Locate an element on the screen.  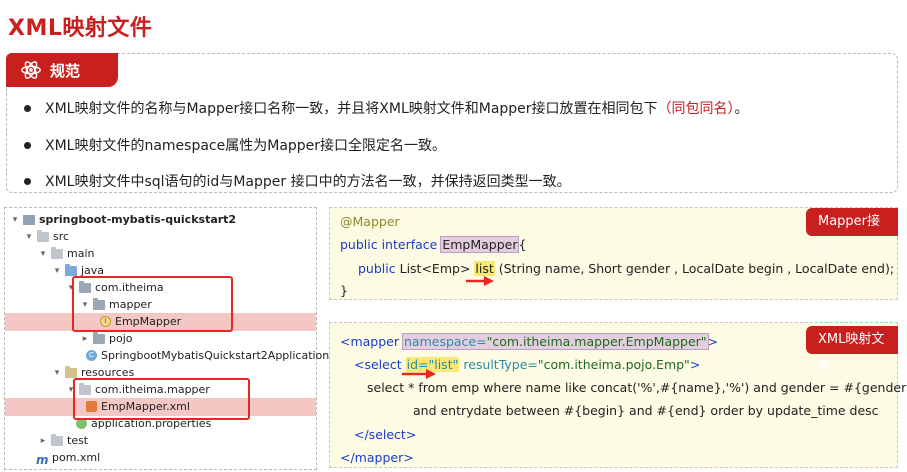
tree-node-pom: m pom.xml is located at coordinates (68, 458).